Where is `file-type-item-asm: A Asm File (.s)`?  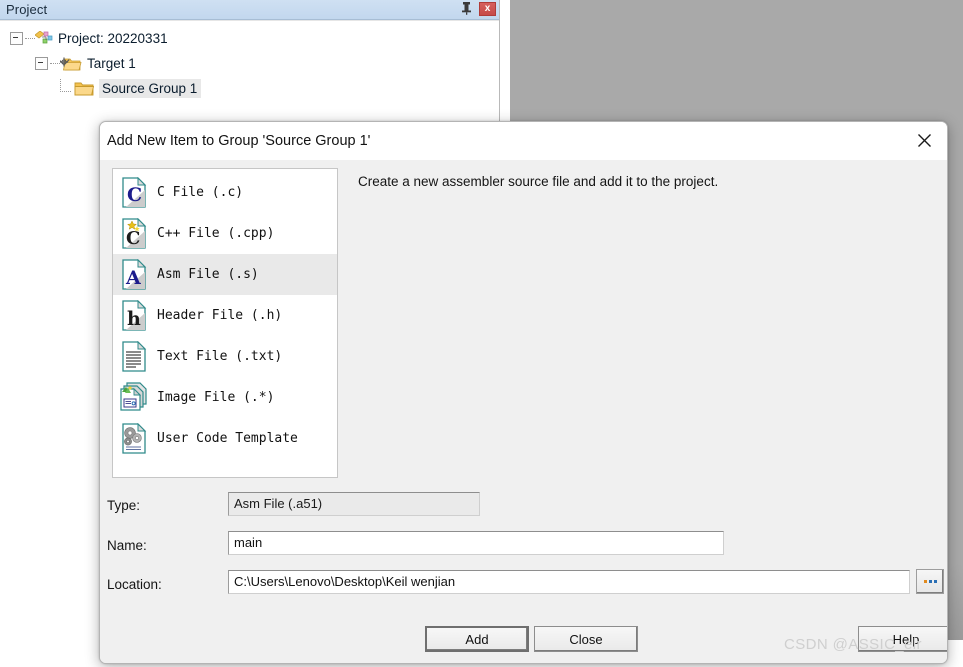 file-type-item-asm: A Asm File (.s) is located at coordinates (225, 274).